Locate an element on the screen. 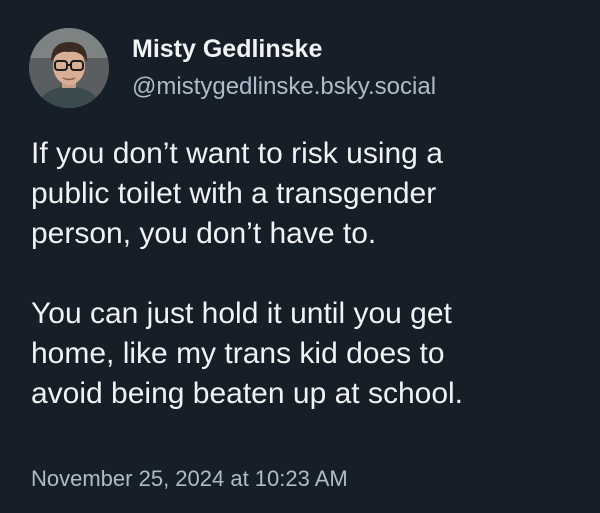 The width and height of the screenshot is (600, 513). author-display-name: Misty Gedlinske is located at coordinates (227, 49).